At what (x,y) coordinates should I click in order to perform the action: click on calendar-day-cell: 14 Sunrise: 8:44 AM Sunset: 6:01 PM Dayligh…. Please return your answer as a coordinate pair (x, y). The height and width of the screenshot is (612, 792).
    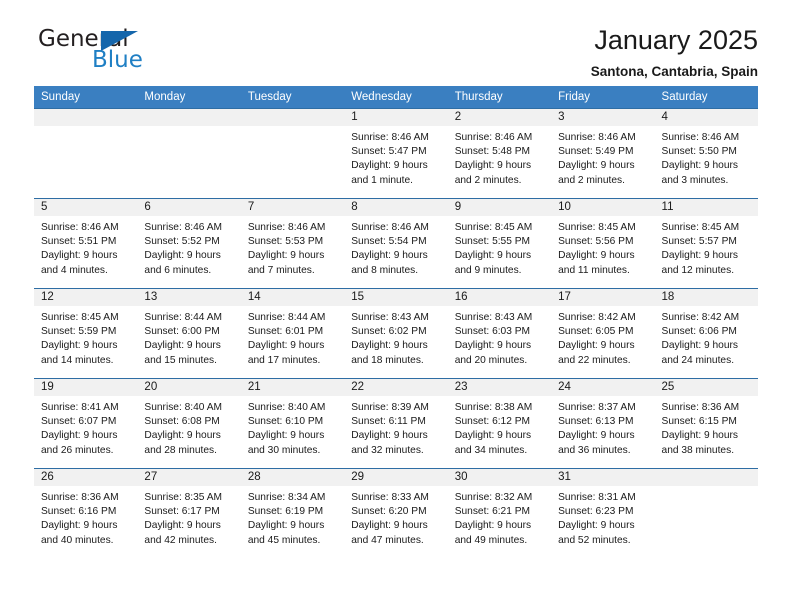
    Looking at the image, I should click on (292, 333).